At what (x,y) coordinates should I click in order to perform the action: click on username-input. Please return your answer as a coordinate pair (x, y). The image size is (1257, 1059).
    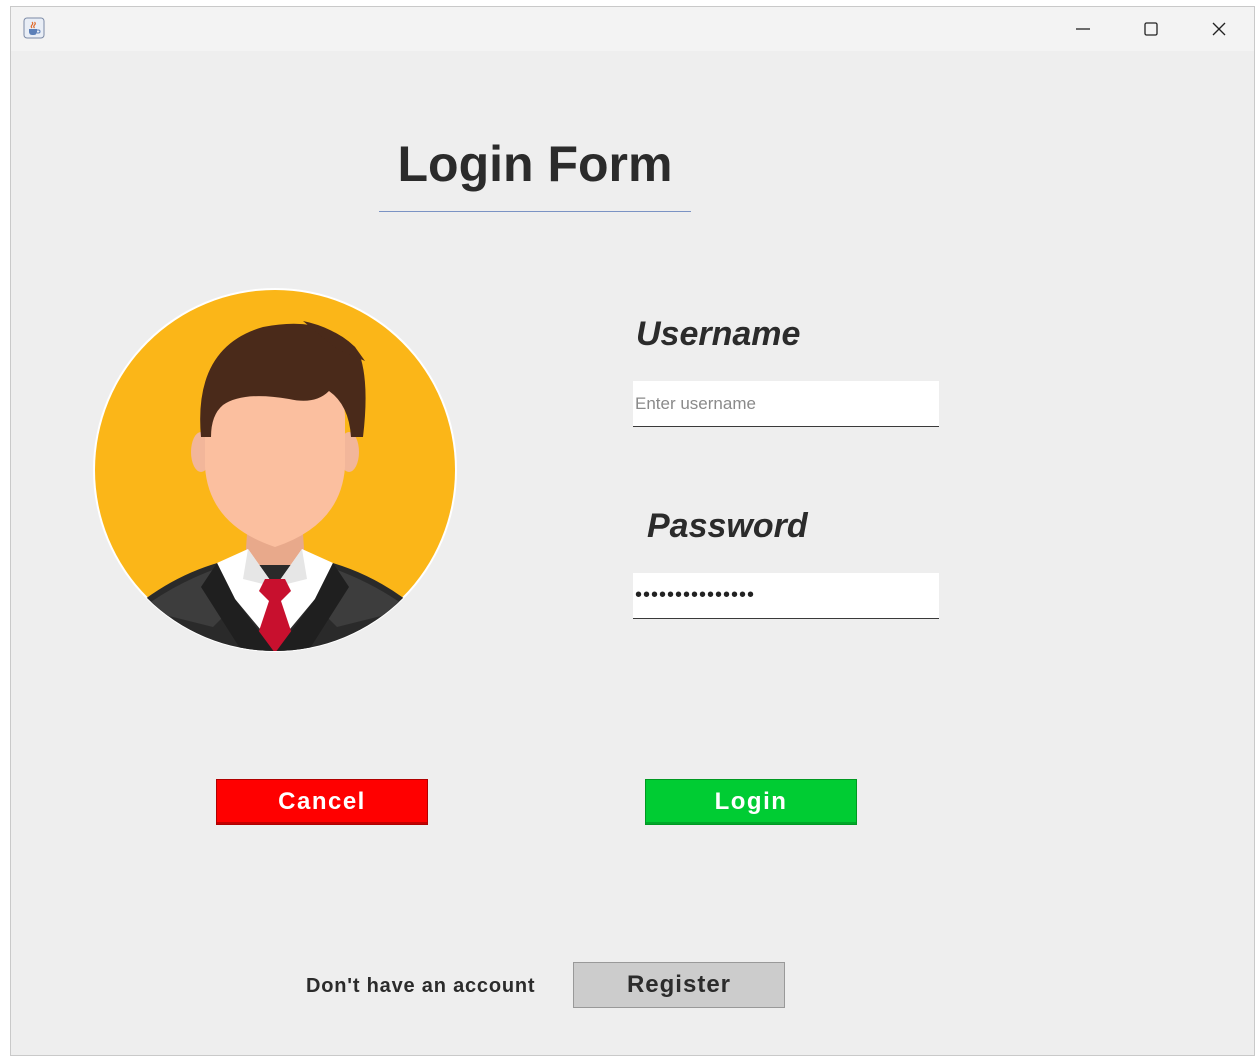
    Looking at the image, I should click on (786, 404).